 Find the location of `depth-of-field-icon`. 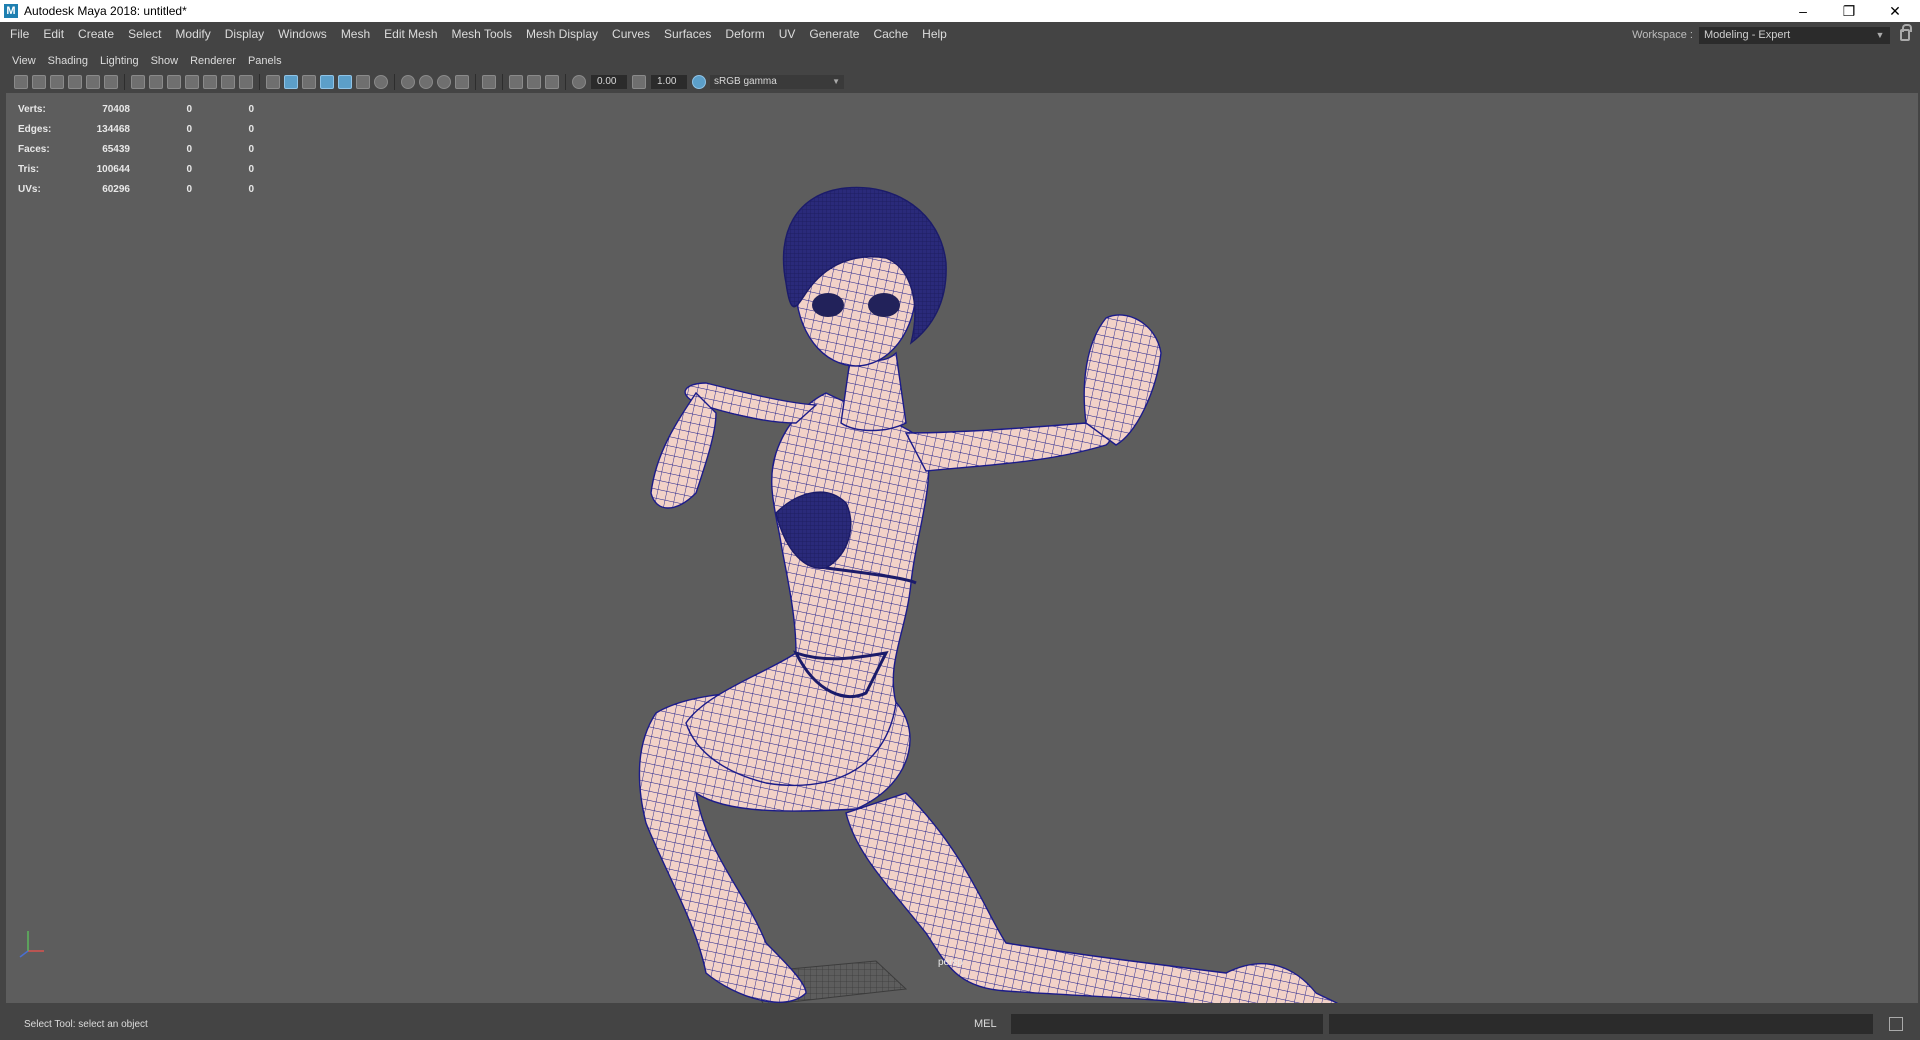

depth-of-field-icon is located at coordinates (462, 82).